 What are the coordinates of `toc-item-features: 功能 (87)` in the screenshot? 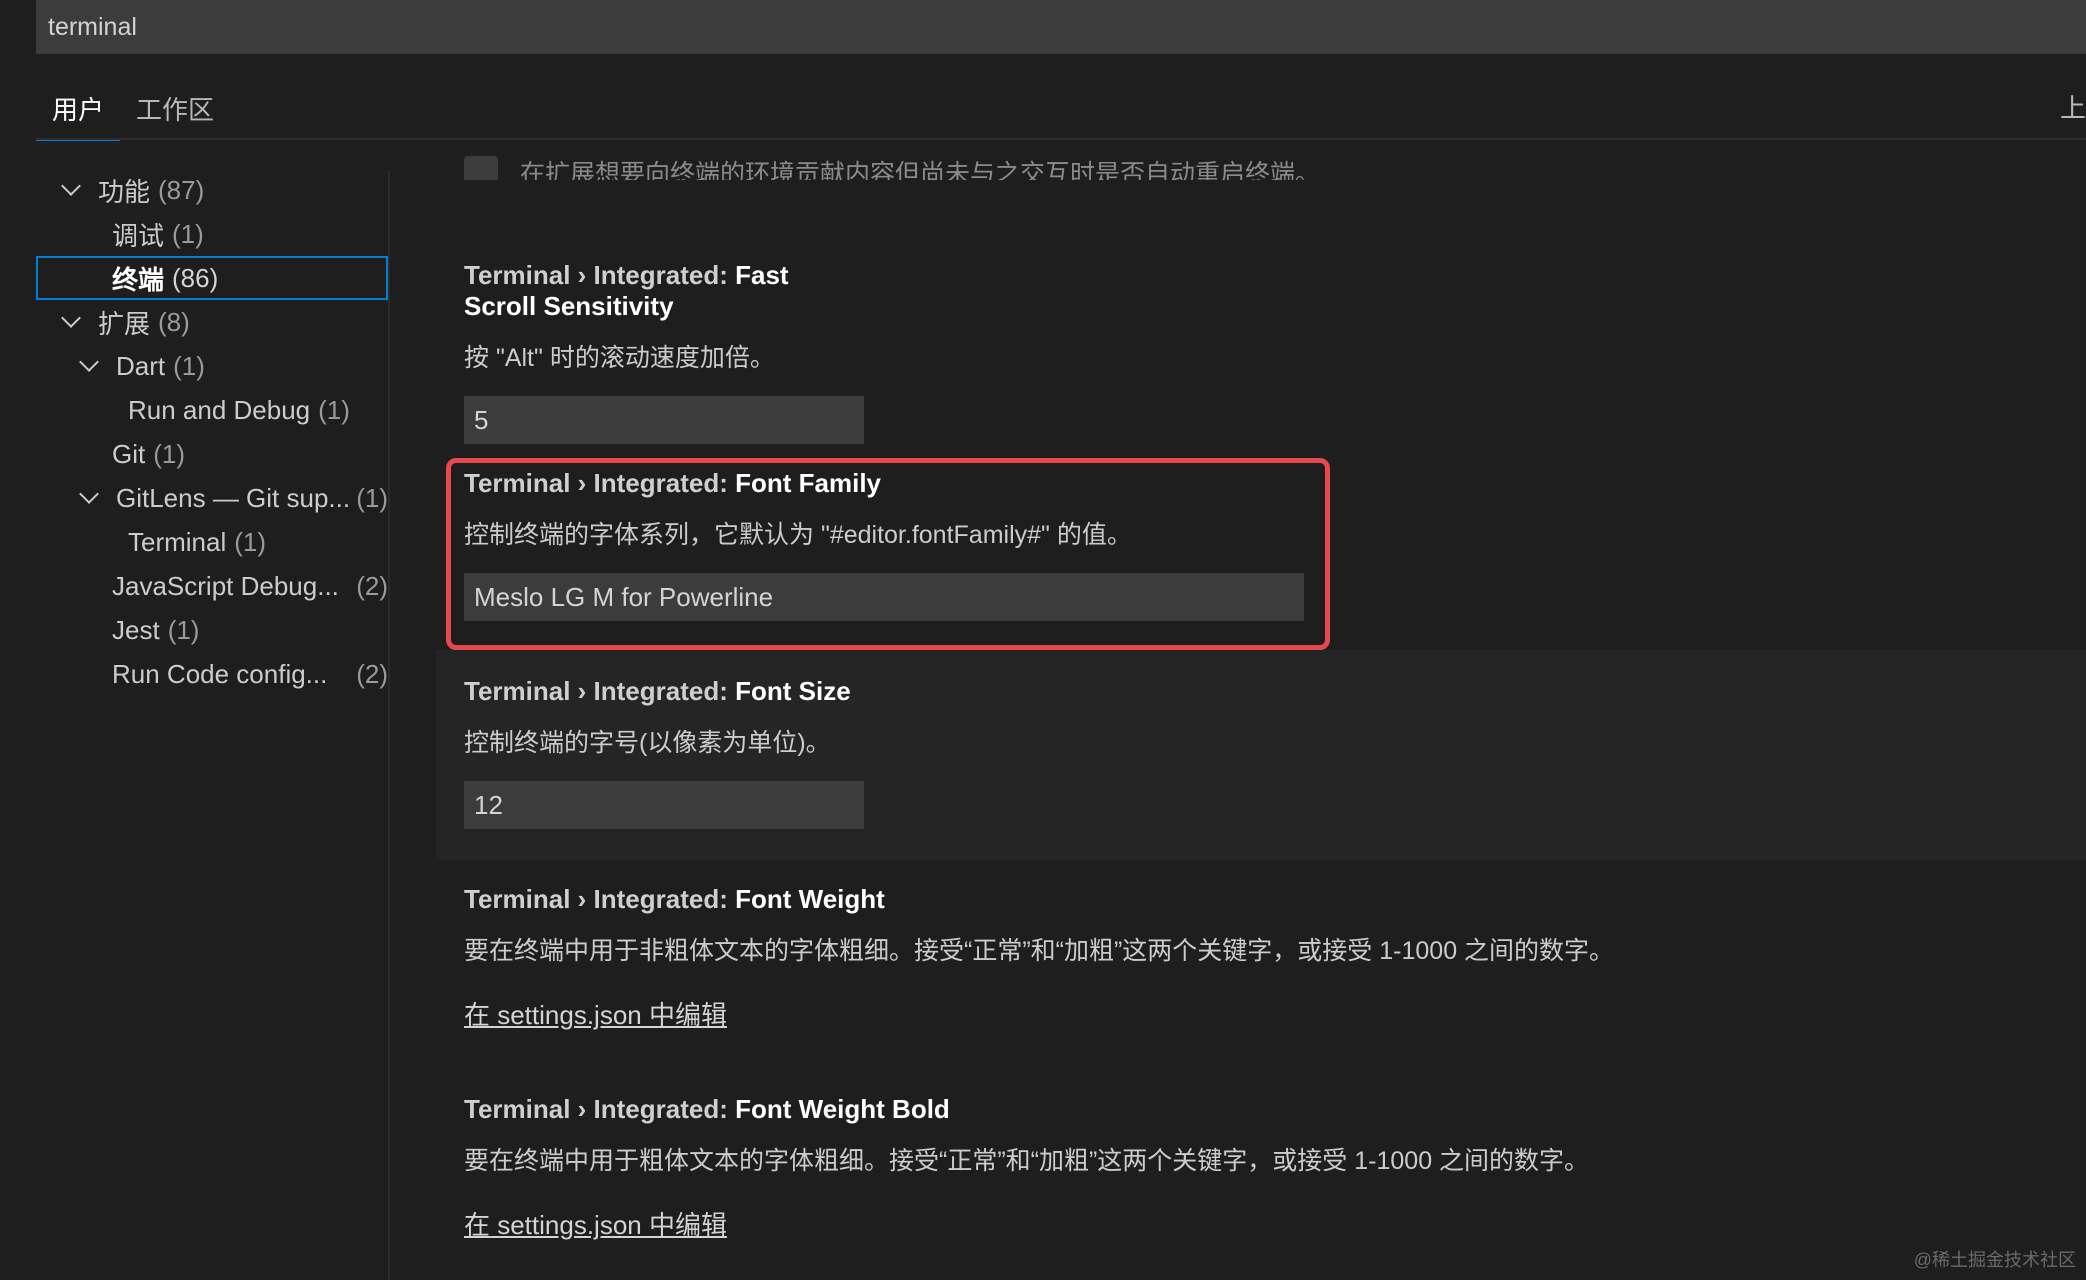 It's located at (212, 190).